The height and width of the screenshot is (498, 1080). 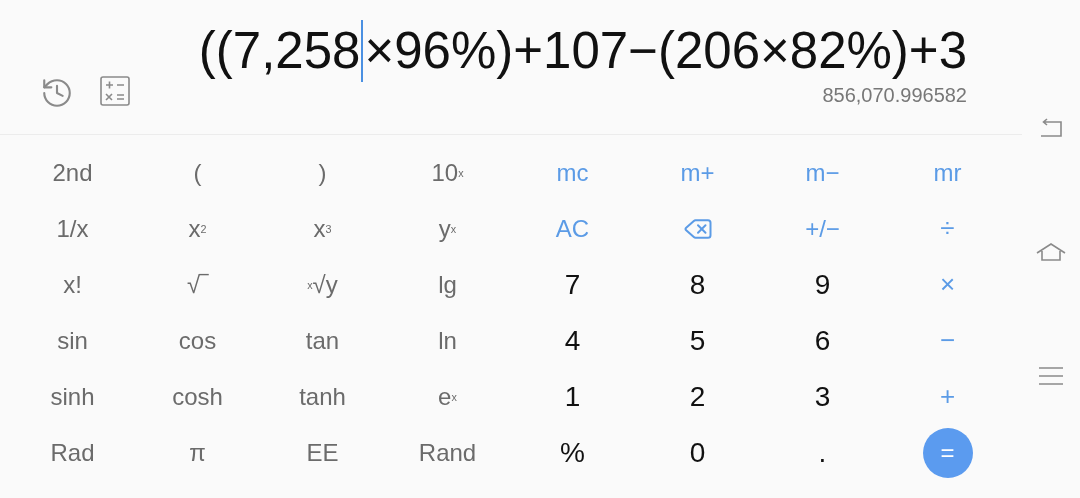 What do you see at coordinates (894, 95) in the screenshot?
I see `result-text: 856,070.996582` at bounding box center [894, 95].